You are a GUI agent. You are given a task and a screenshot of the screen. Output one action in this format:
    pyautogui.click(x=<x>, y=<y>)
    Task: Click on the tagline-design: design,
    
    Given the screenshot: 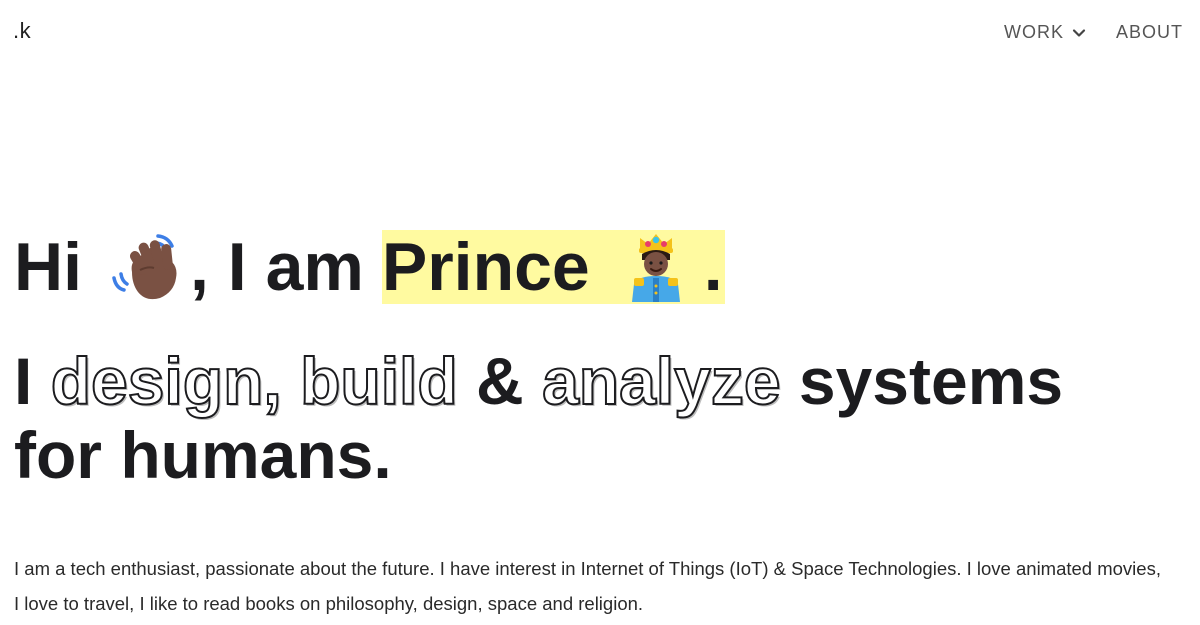 What is the action you would take?
    pyautogui.click(x=166, y=381)
    